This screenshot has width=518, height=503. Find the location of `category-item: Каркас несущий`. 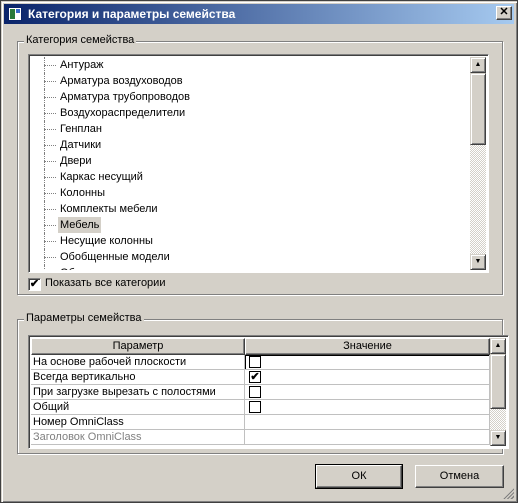

category-item: Каркас несущий is located at coordinates (250, 177).